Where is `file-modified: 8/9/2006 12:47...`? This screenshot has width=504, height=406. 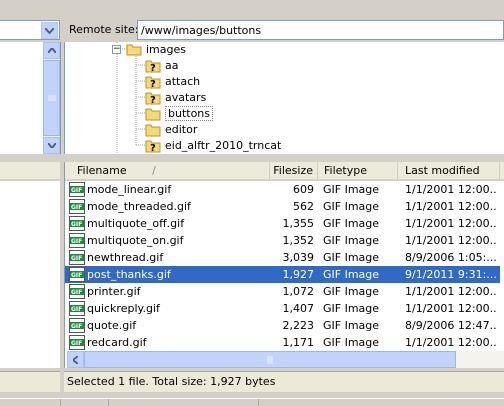
file-modified: 8/9/2006 12:47... is located at coordinates (451, 325).